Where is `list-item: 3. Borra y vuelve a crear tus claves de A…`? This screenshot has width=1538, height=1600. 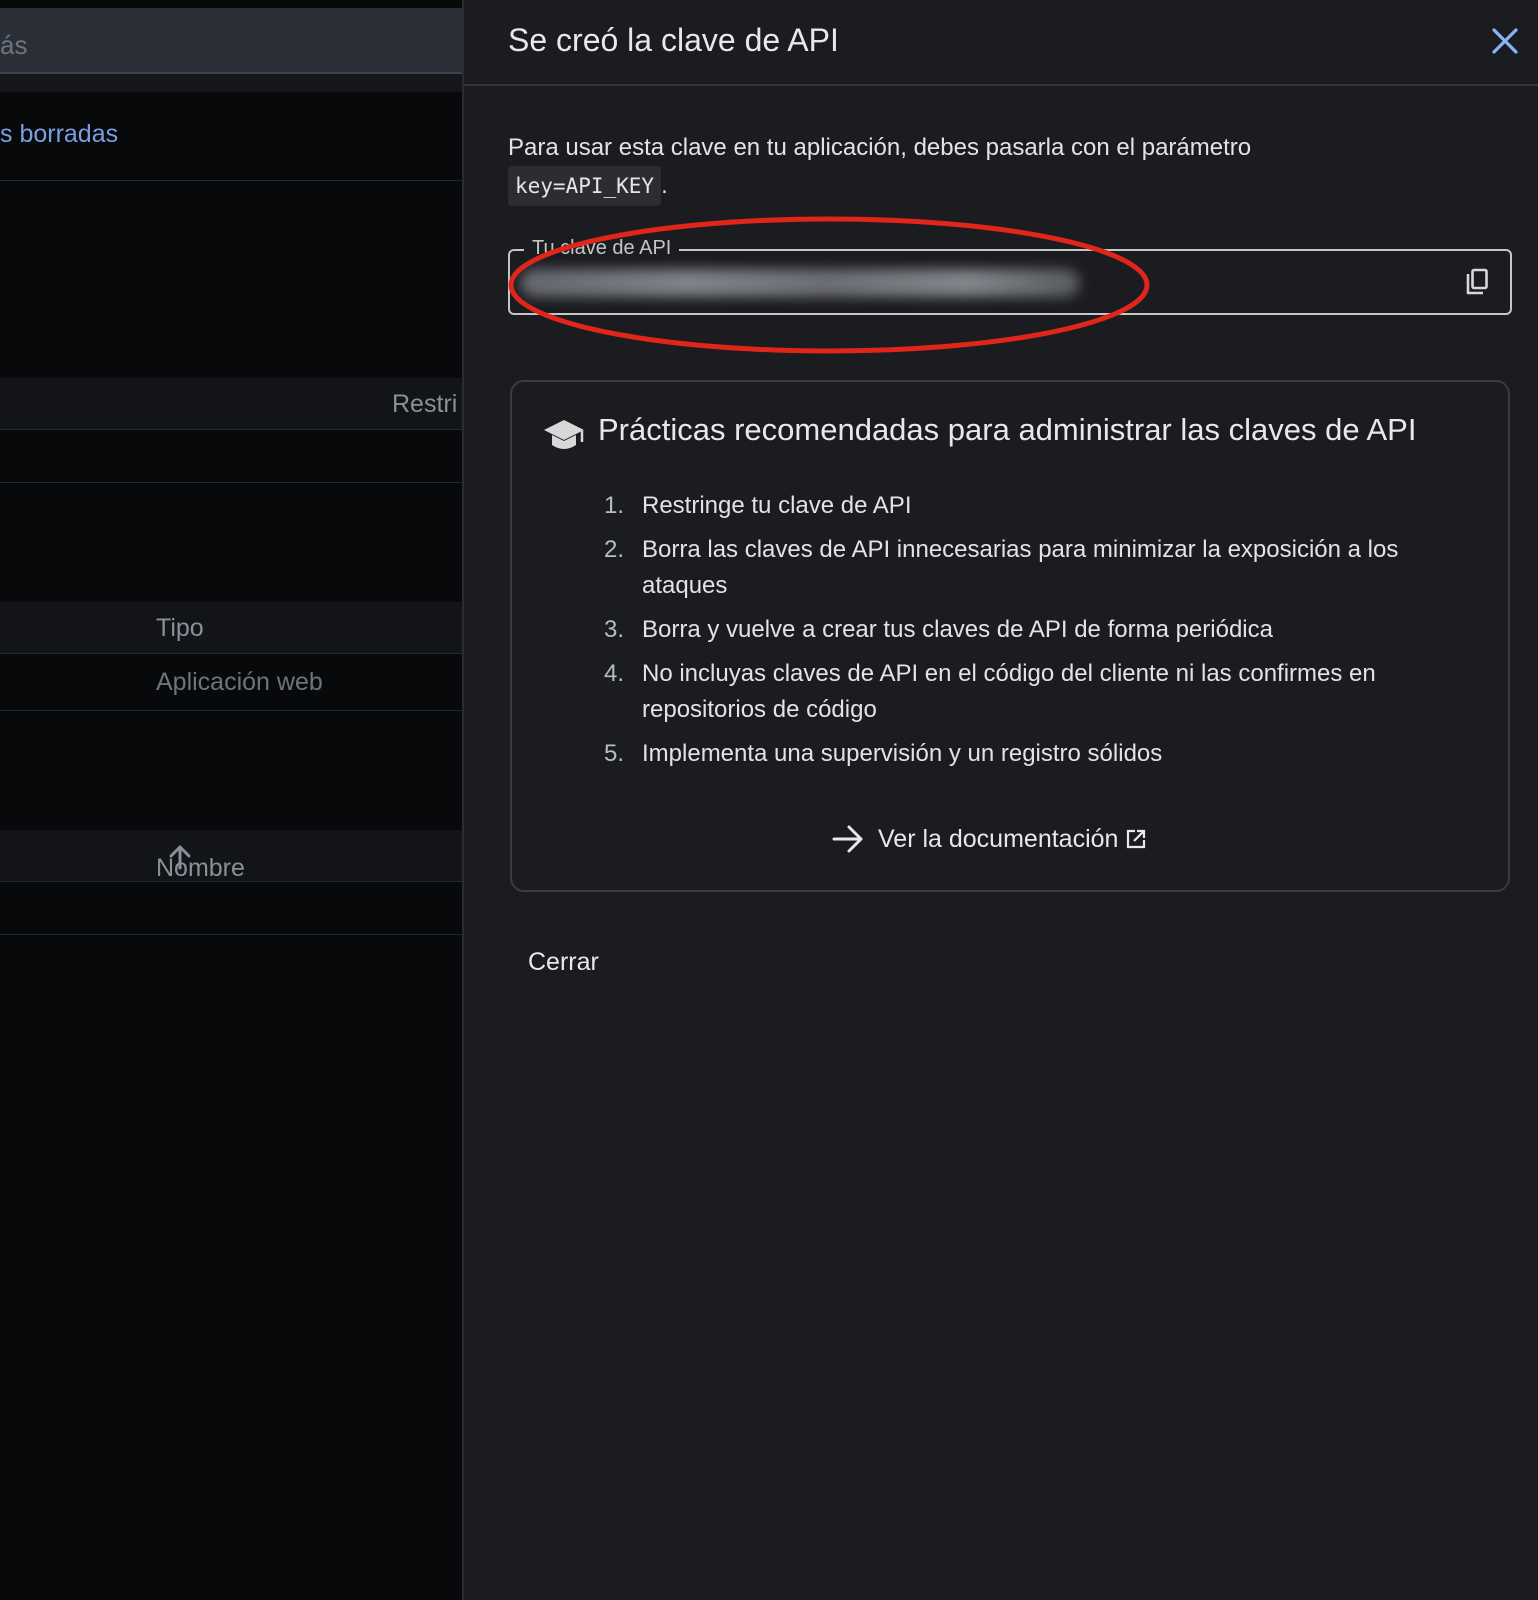 list-item: 3. Borra y vuelve a crear tus claves de A… is located at coordinates (1034, 630).